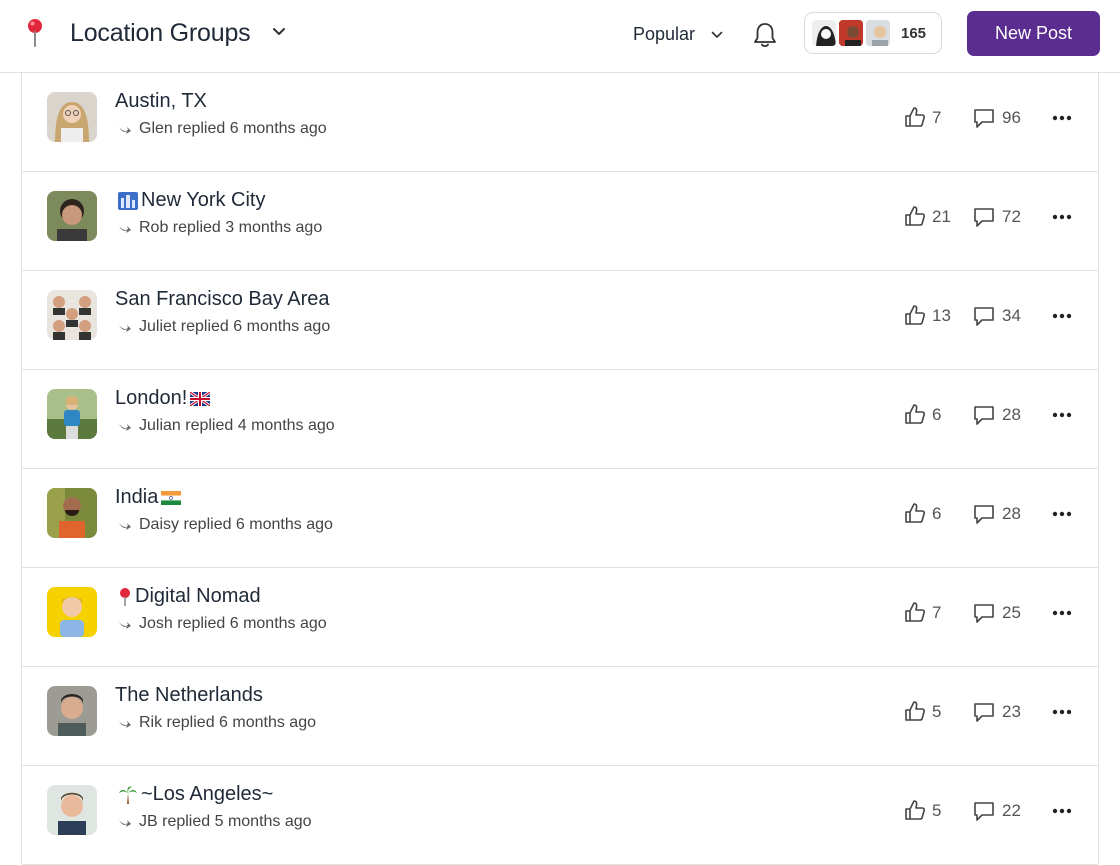 This screenshot has height=865, width=1120. I want to click on uk-flag-icon, so click(200, 398).